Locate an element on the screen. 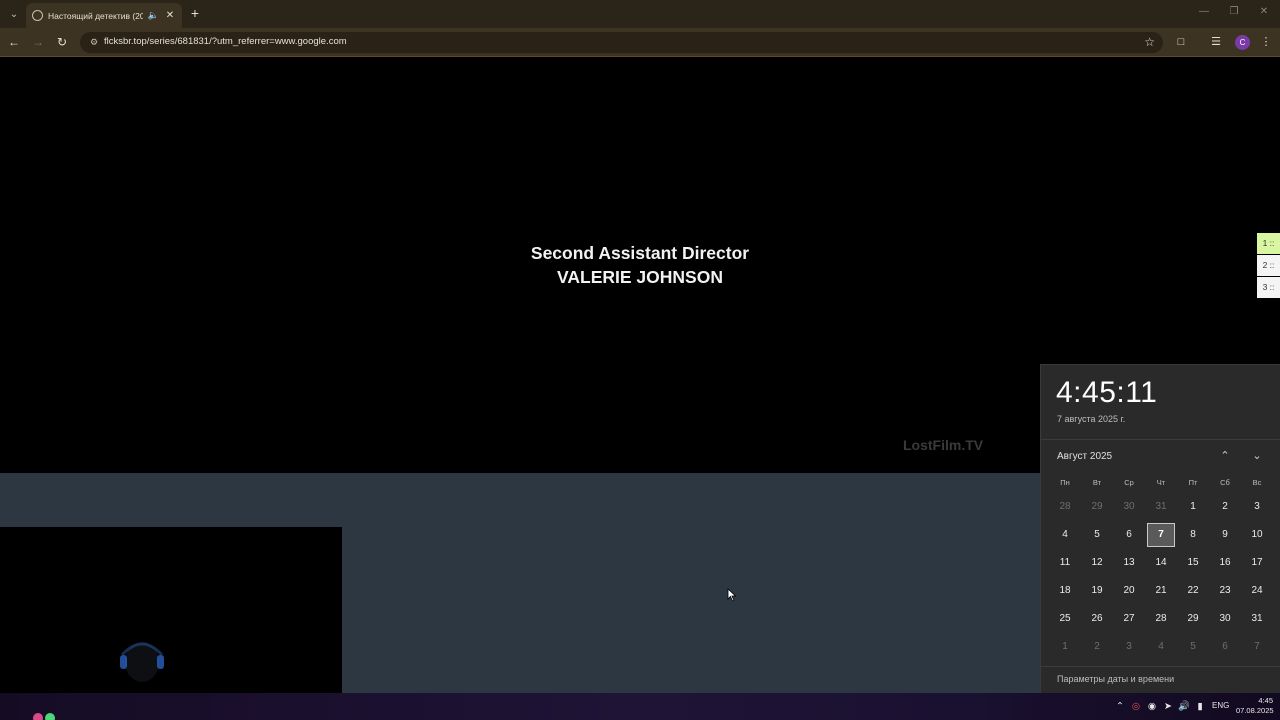 Image resolution: width=1280 pixels, height=720 pixels. media-controls-icon: ☰ is located at coordinates (1216, 42).